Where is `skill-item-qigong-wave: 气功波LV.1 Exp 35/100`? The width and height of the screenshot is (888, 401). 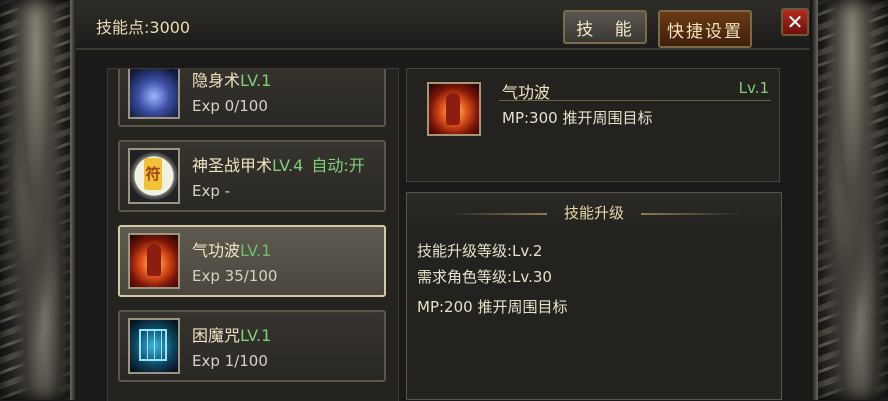 skill-item-qigong-wave: 气功波LV.1 Exp 35/100 is located at coordinates (252, 261).